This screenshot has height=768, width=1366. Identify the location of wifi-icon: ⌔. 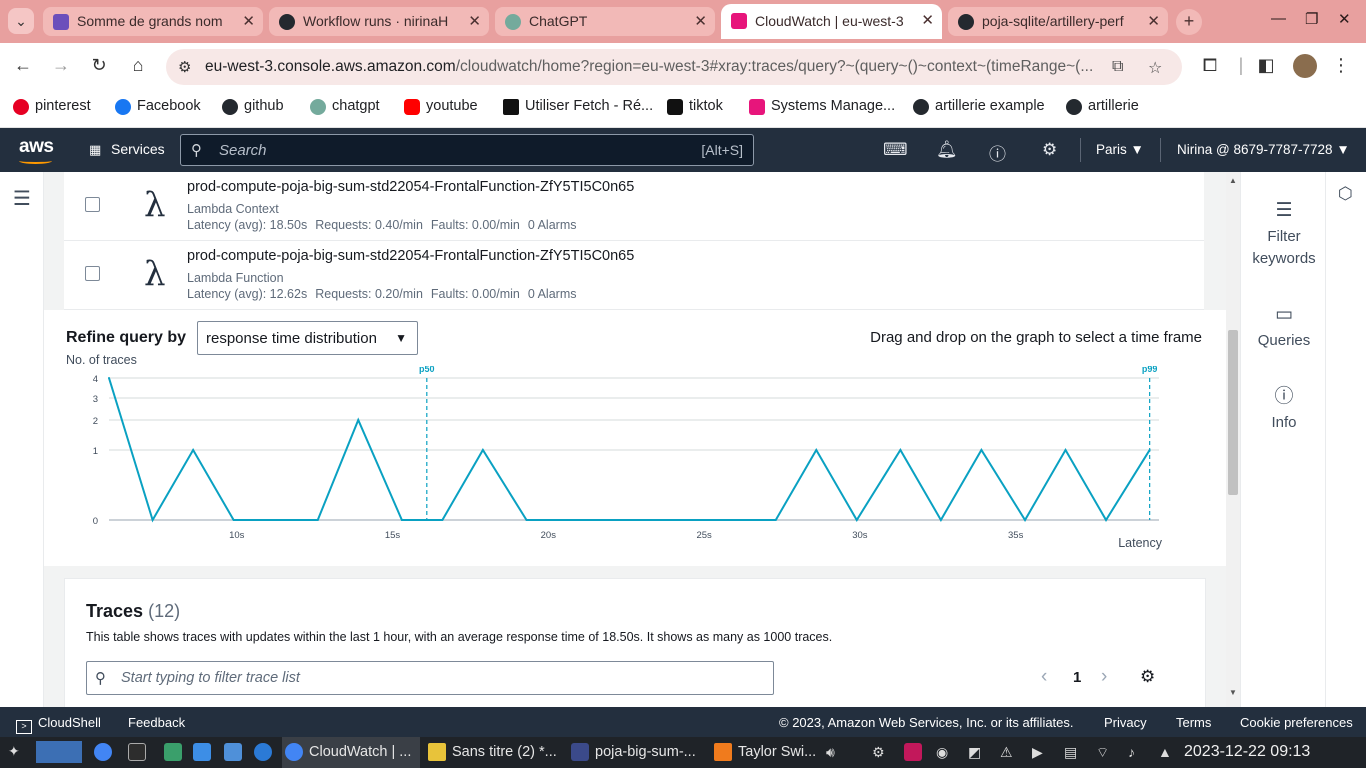
(1102, 753).